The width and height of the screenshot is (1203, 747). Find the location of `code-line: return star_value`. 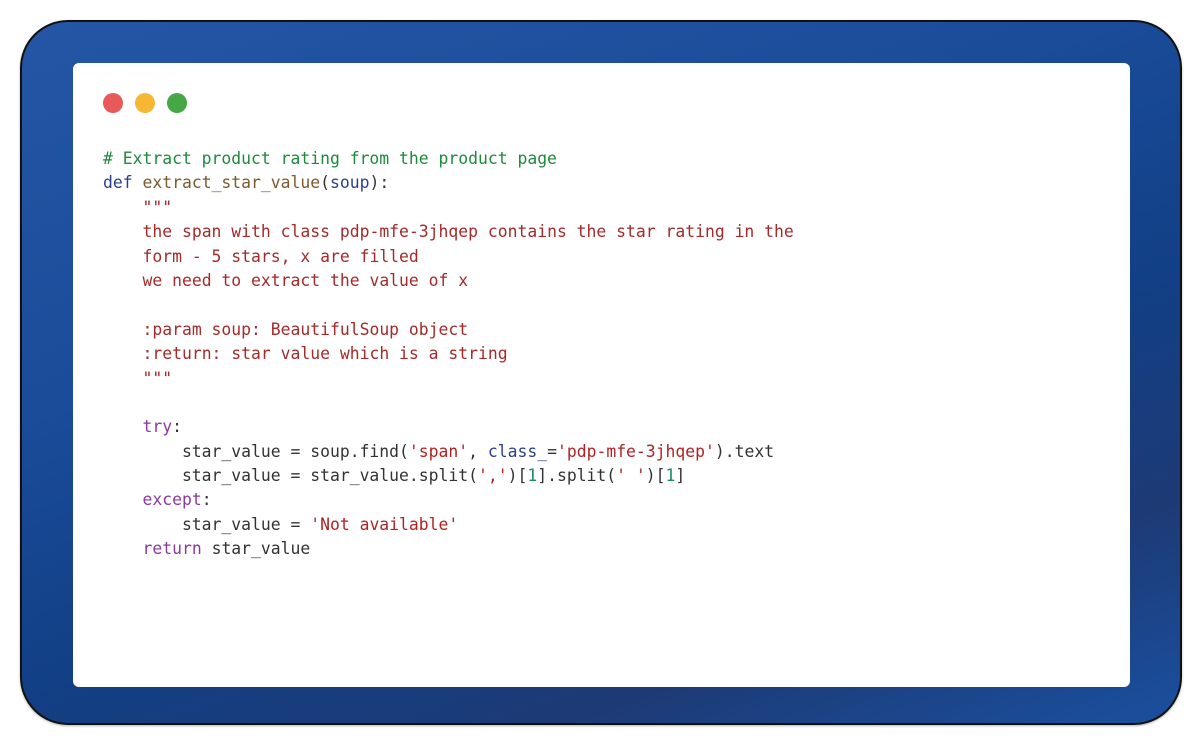

code-line: return star_value is located at coordinates (448, 549).